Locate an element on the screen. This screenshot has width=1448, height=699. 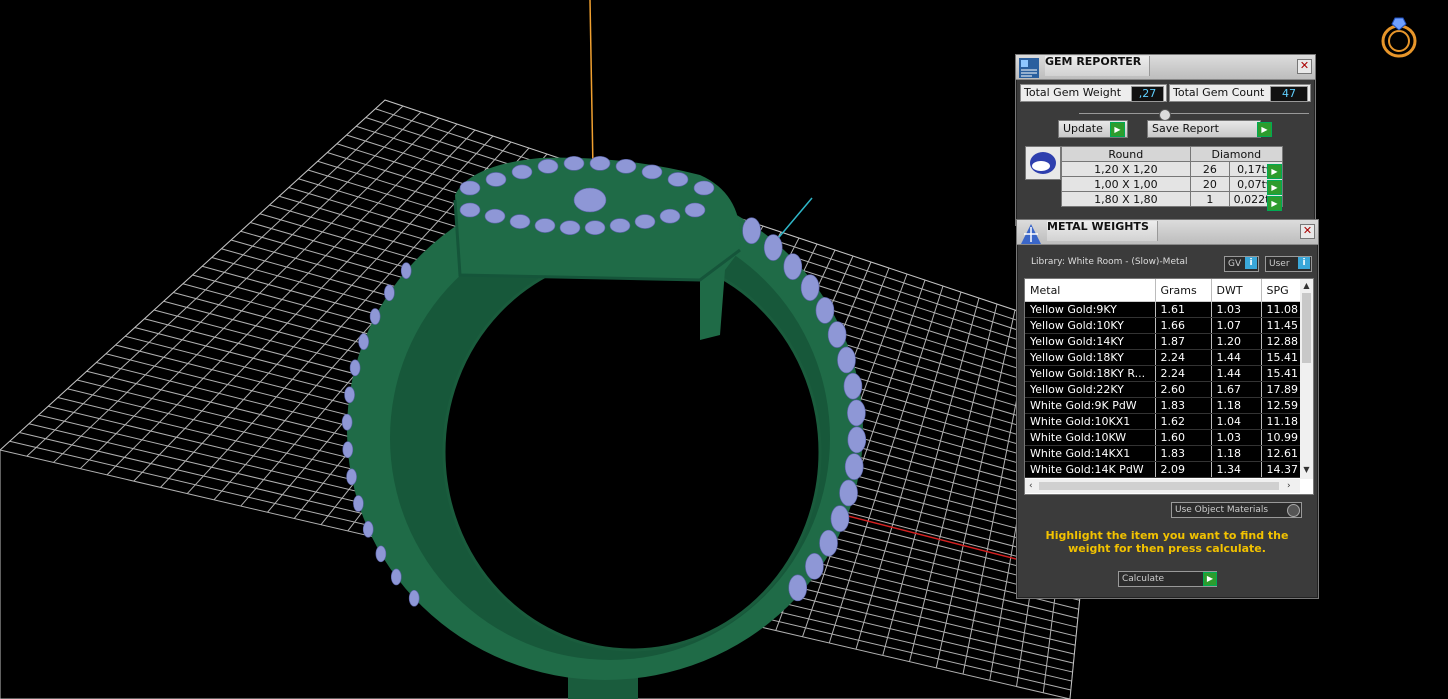
metal-row: White Gold:14K PdW 2.09 1.34 14.37 is located at coordinates (1163, 469).